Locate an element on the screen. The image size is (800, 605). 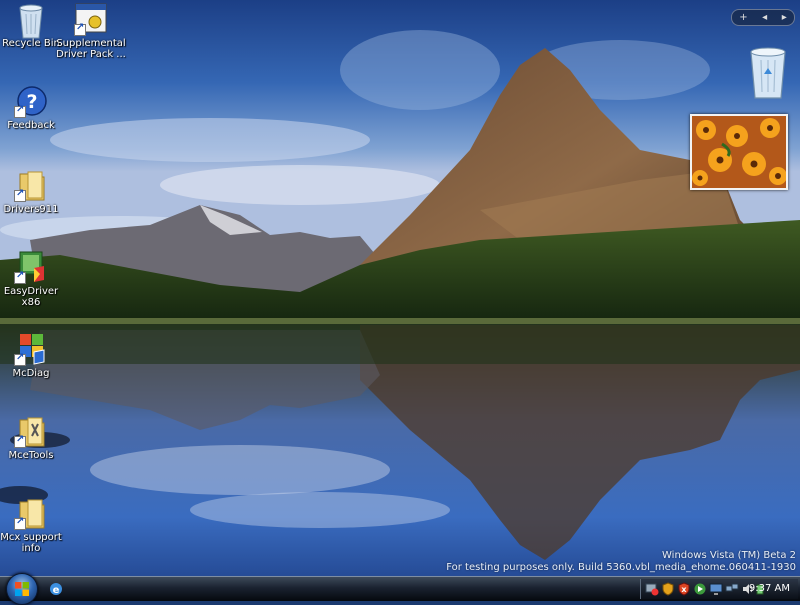
desktop-icon-mcdiag: McDiag is located at coordinates (34, 355).